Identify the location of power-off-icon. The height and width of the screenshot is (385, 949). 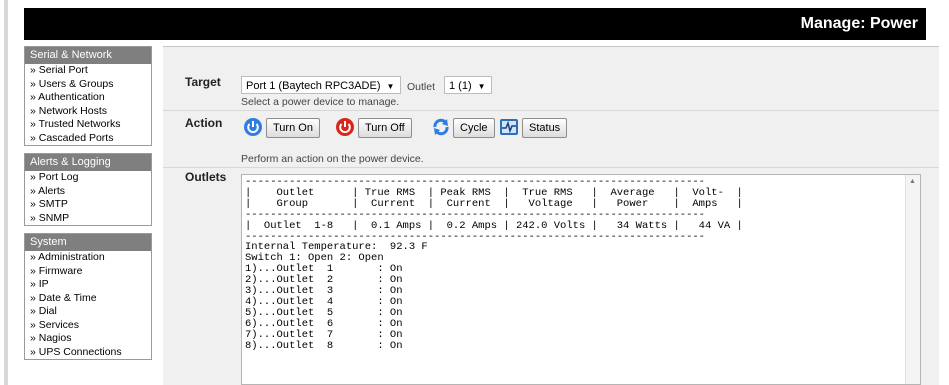
(345, 127).